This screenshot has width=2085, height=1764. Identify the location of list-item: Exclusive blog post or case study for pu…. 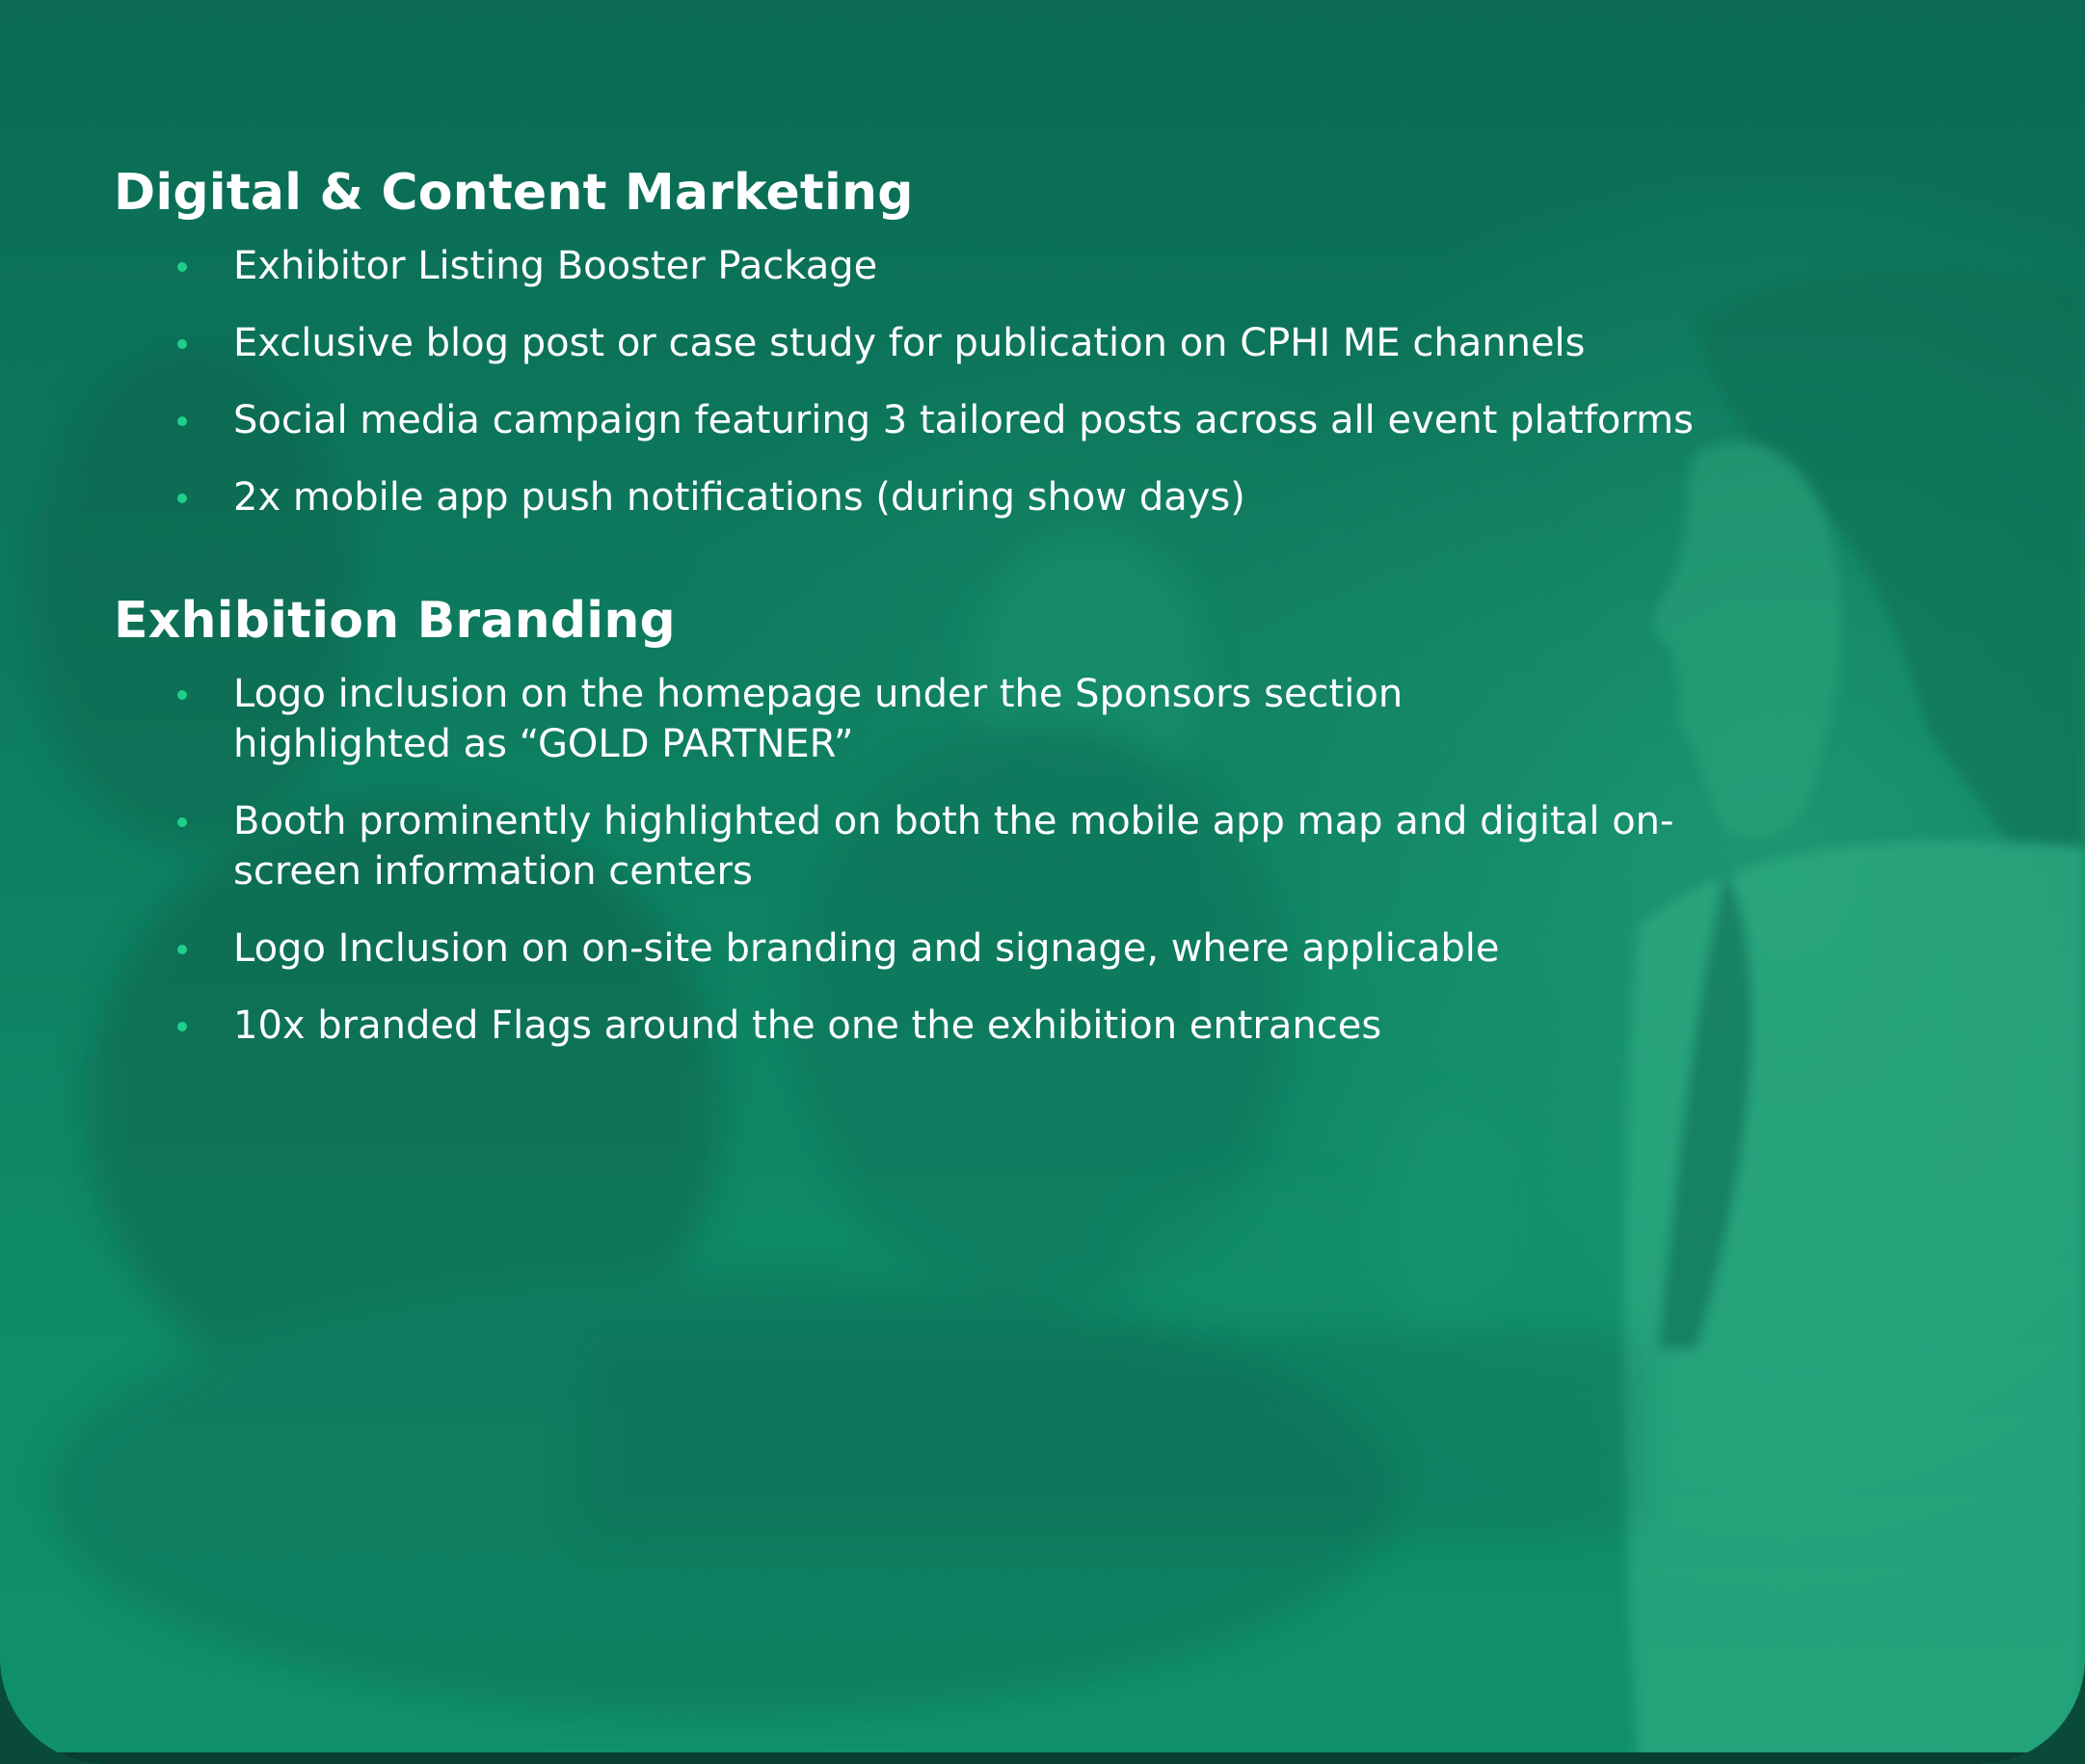
(1013, 343).